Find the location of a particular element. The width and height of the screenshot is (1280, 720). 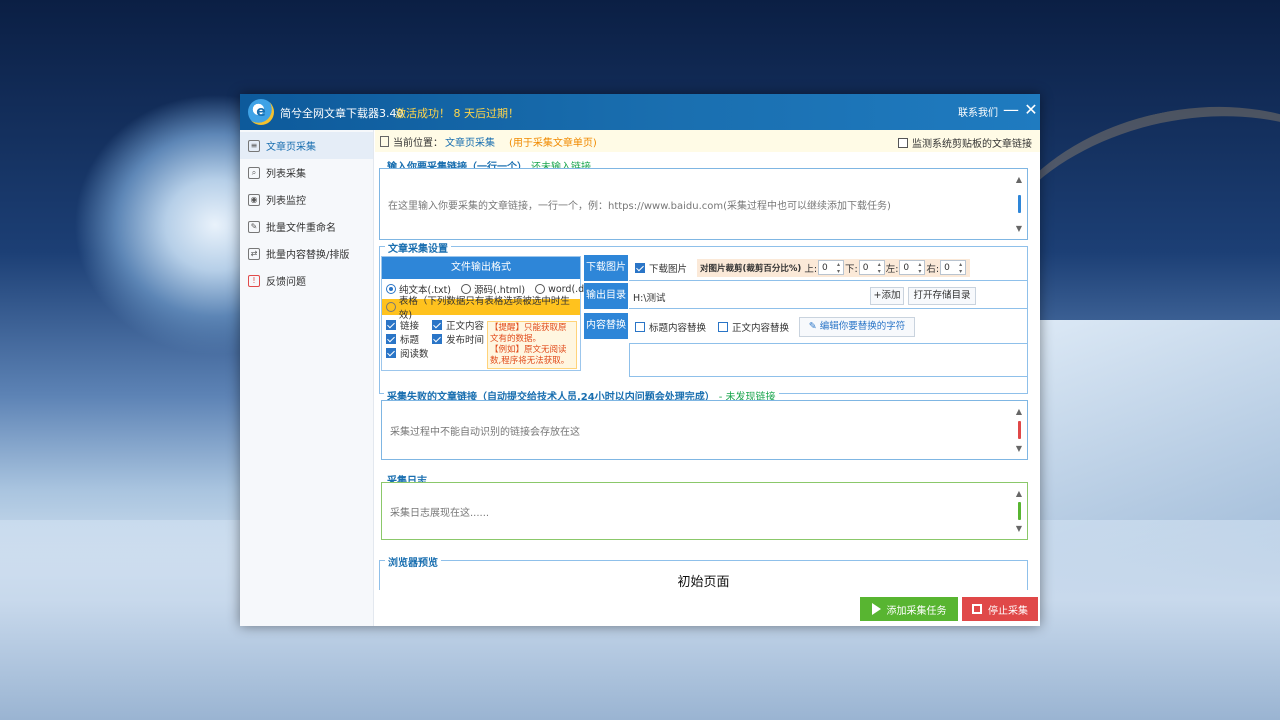

links-scrollbar: ▲ ▼ is located at coordinates (1019, 204).